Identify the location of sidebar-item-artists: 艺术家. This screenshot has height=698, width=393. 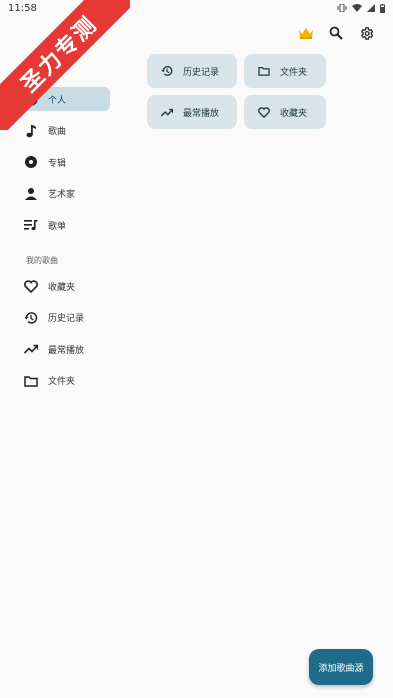
(63, 194).